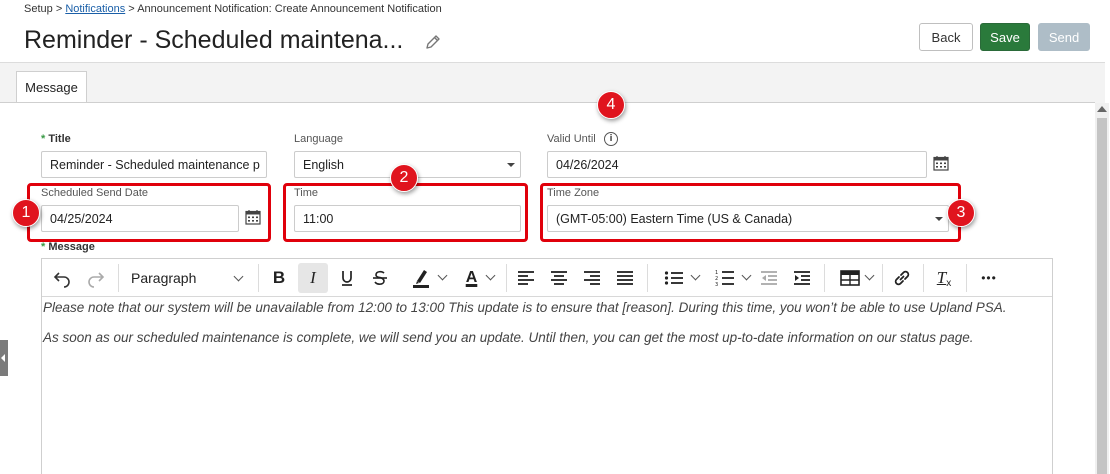 This screenshot has height=474, width=1110. I want to click on align-center-icon, so click(559, 278).